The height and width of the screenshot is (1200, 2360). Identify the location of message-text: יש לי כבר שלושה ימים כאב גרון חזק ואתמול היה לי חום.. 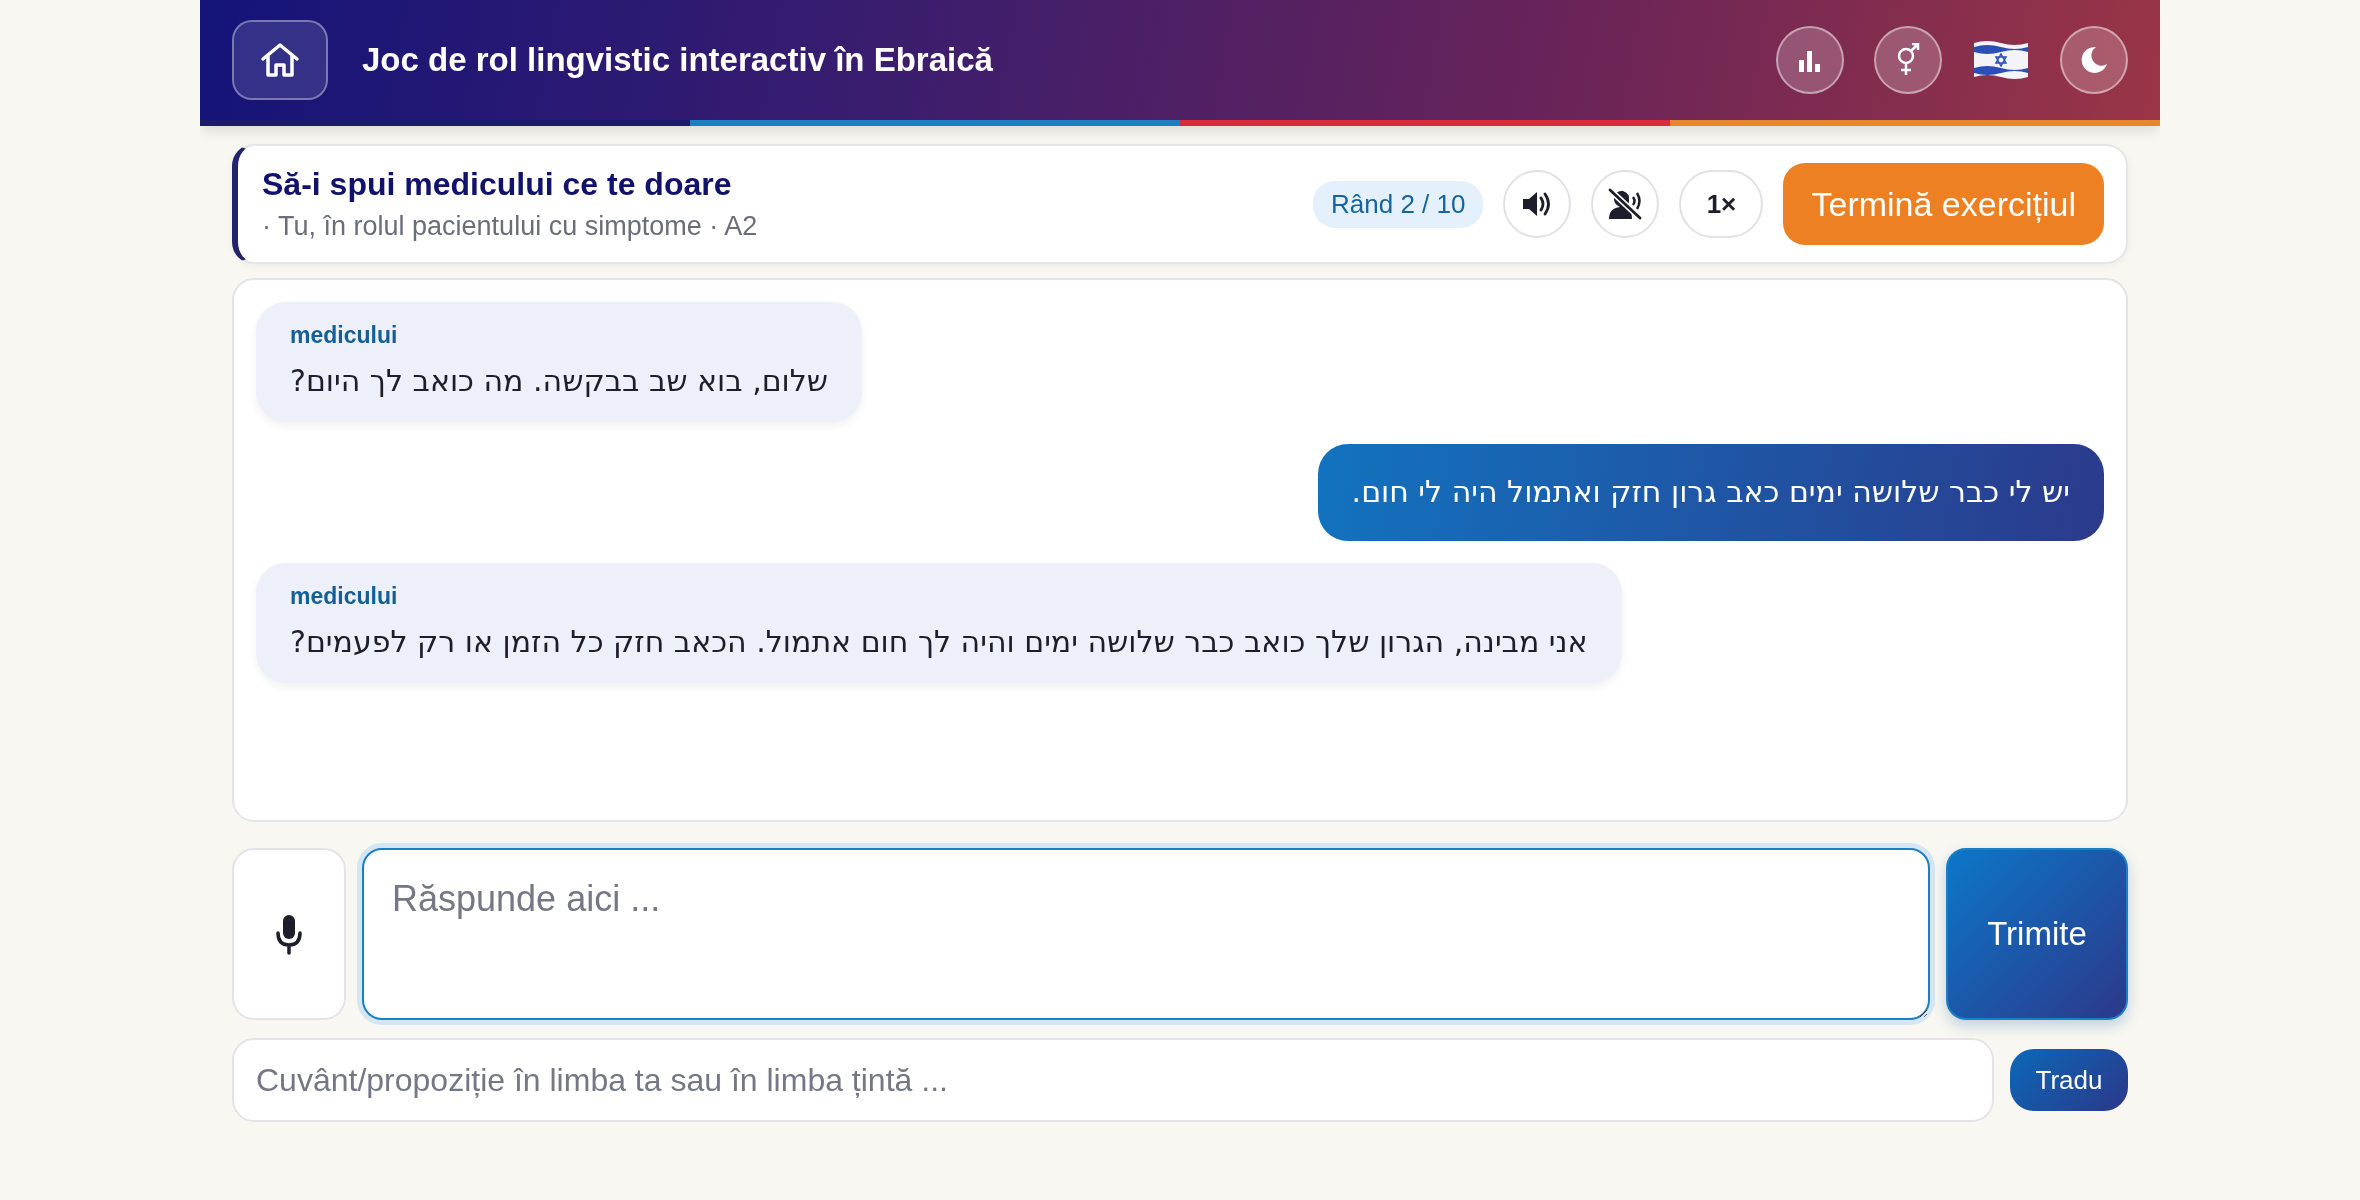
(1710, 491).